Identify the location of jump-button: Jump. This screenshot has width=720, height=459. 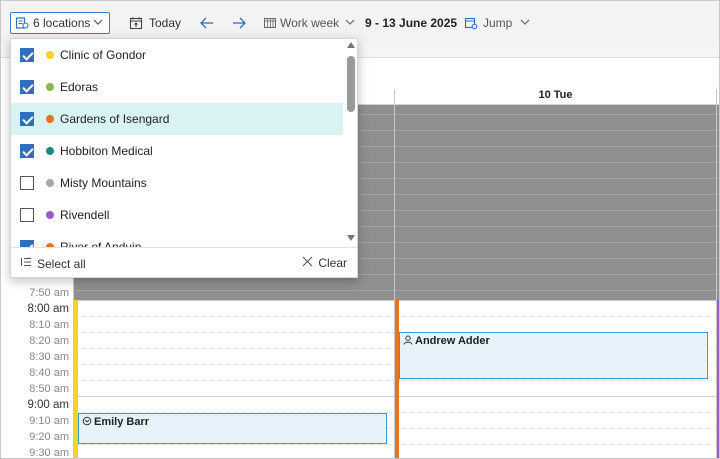
(497, 23).